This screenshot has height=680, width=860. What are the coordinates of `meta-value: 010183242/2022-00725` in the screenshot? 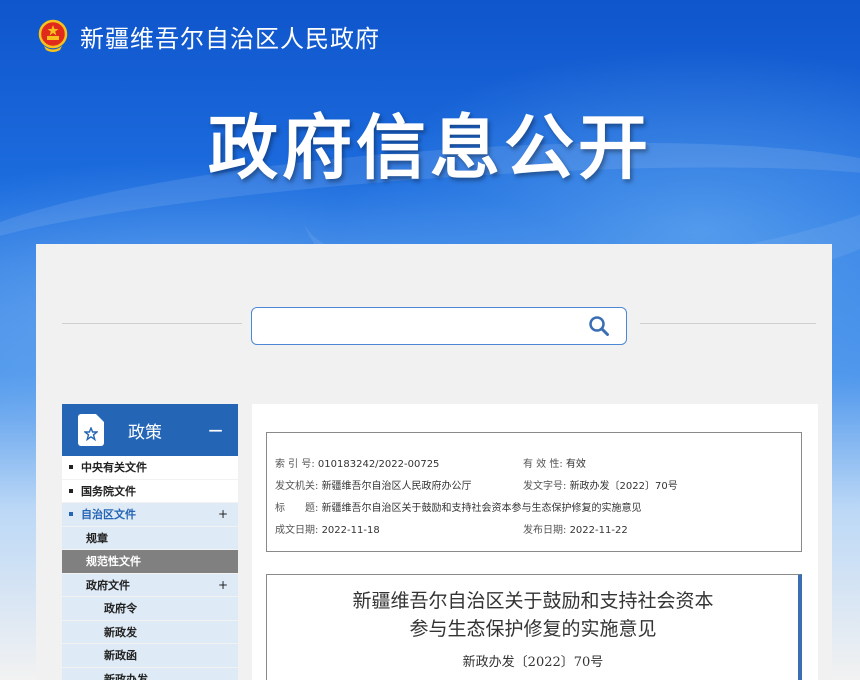 It's located at (378, 464).